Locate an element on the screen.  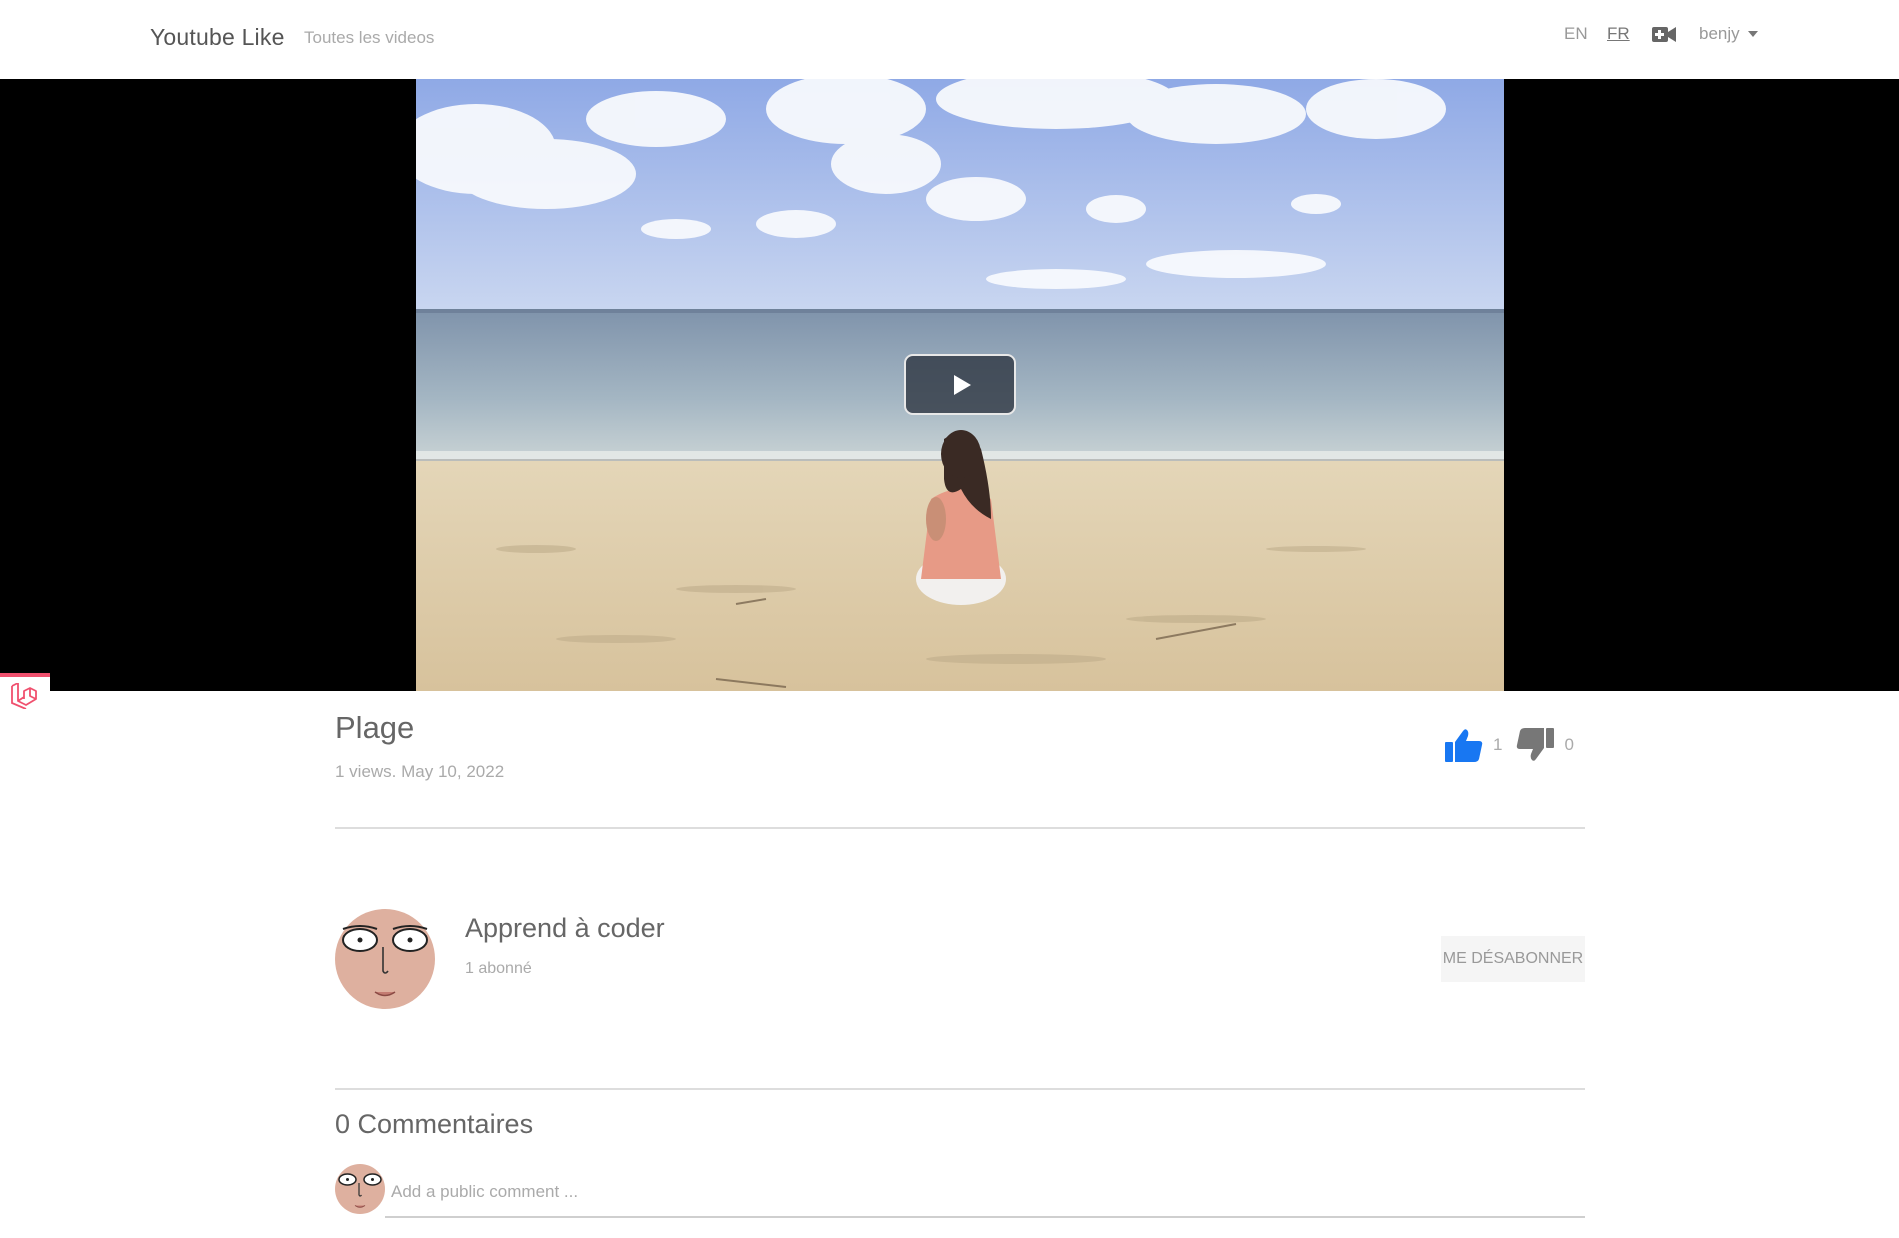
like-button: 1 is located at coordinates (1473, 745).